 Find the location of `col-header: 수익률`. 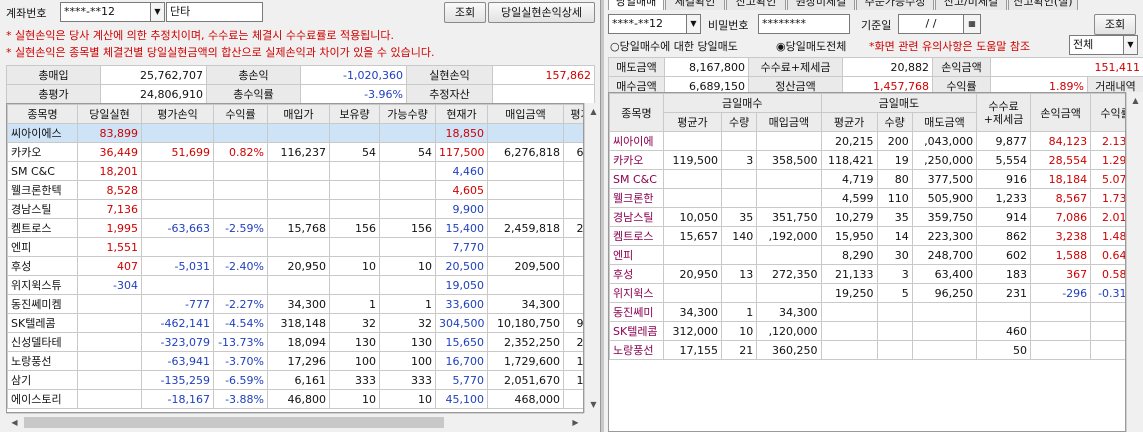

col-header: 수익률 is located at coordinates (240, 114).